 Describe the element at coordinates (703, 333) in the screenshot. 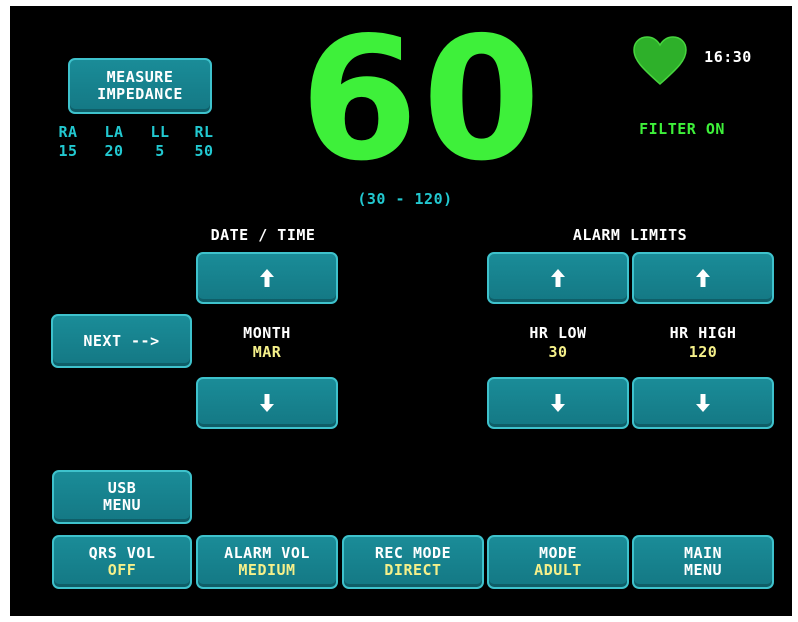

I see `hr-high-label: HR HIGH` at that location.